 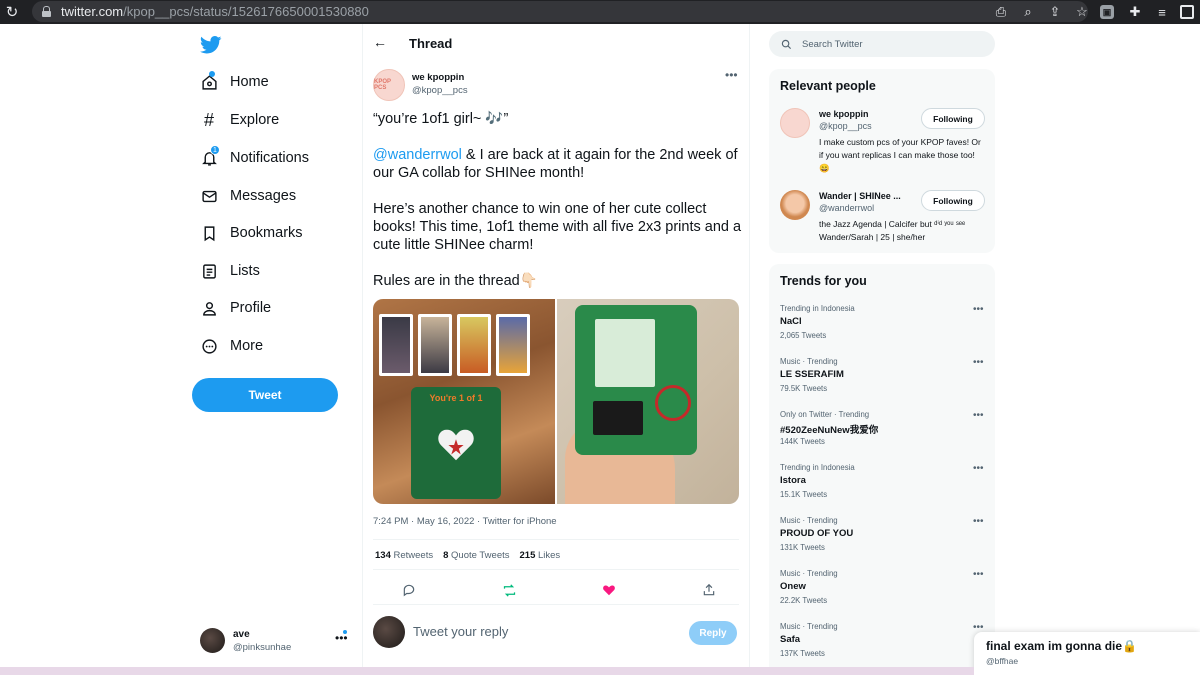 I want to click on account-switcher: ave @pinksunhae •••, so click(x=275, y=643).